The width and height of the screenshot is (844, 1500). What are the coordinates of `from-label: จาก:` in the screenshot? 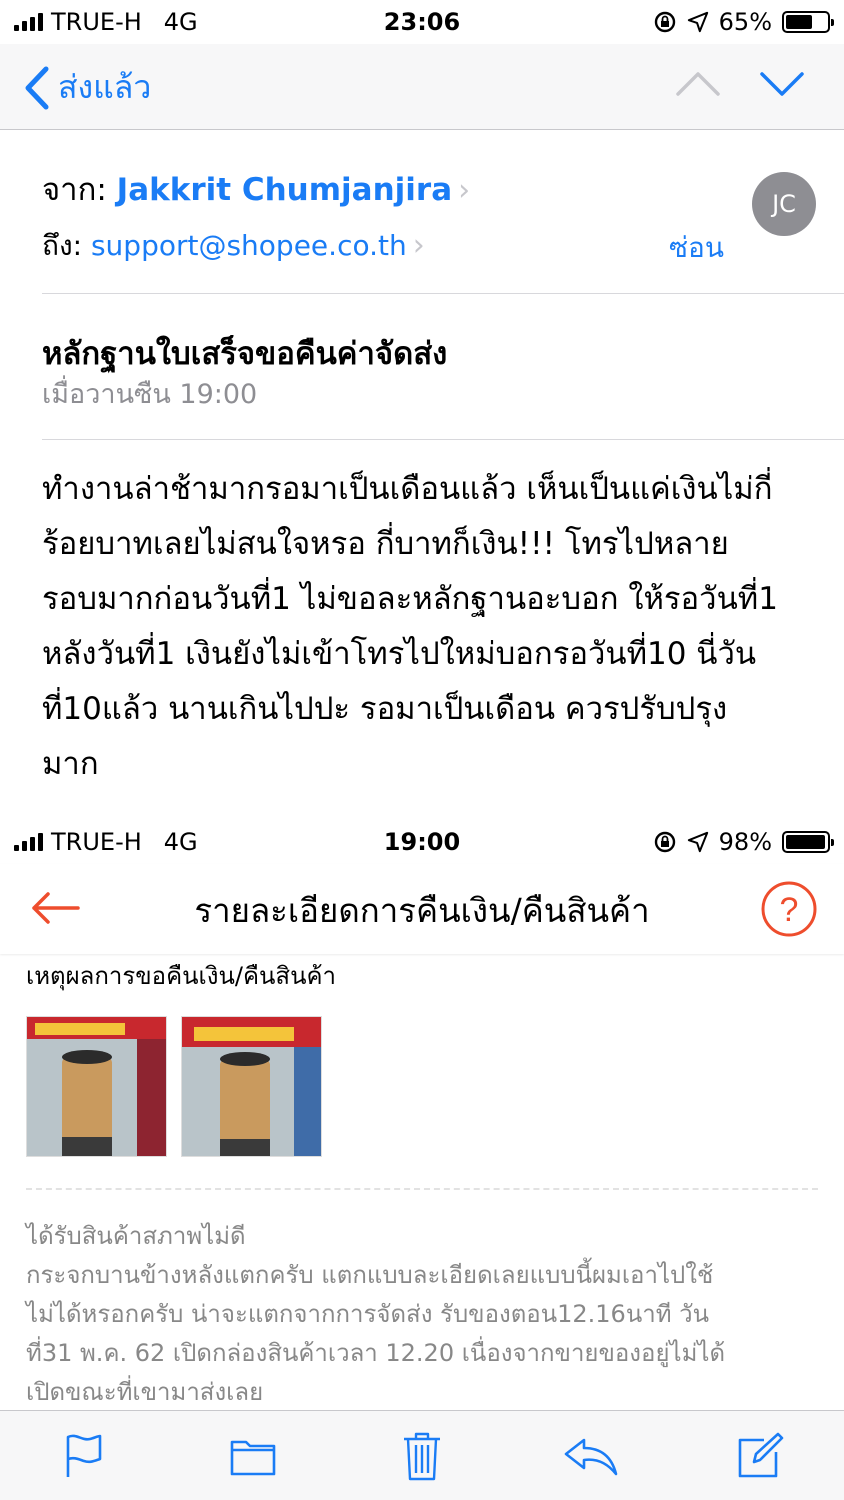 It's located at (74, 190).